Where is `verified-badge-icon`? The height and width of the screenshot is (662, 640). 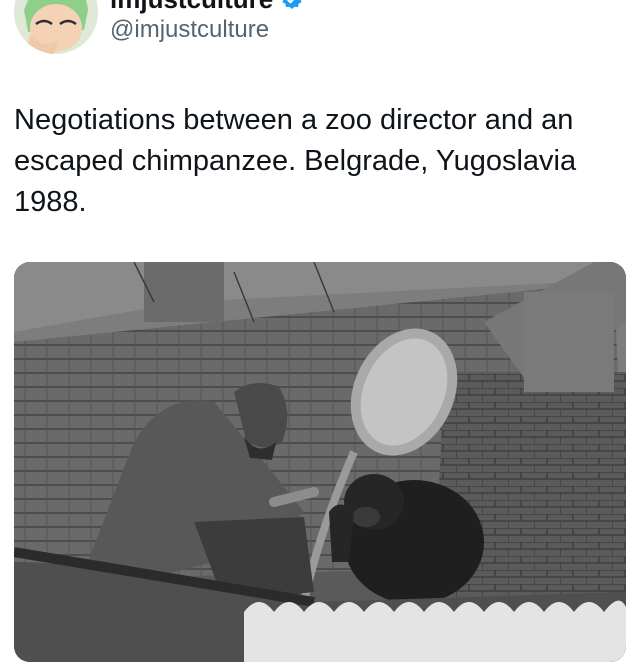
verified-badge-icon is located at coordinates (292, 5).